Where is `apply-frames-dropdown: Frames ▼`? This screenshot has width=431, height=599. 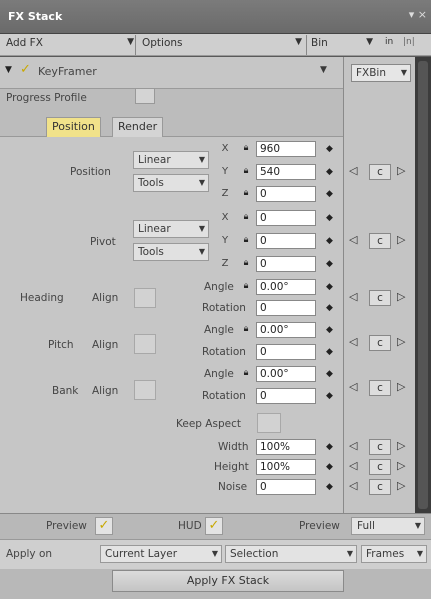 apply-frames-dropdown: Frames ▼ is located at coordinates (394, 554).